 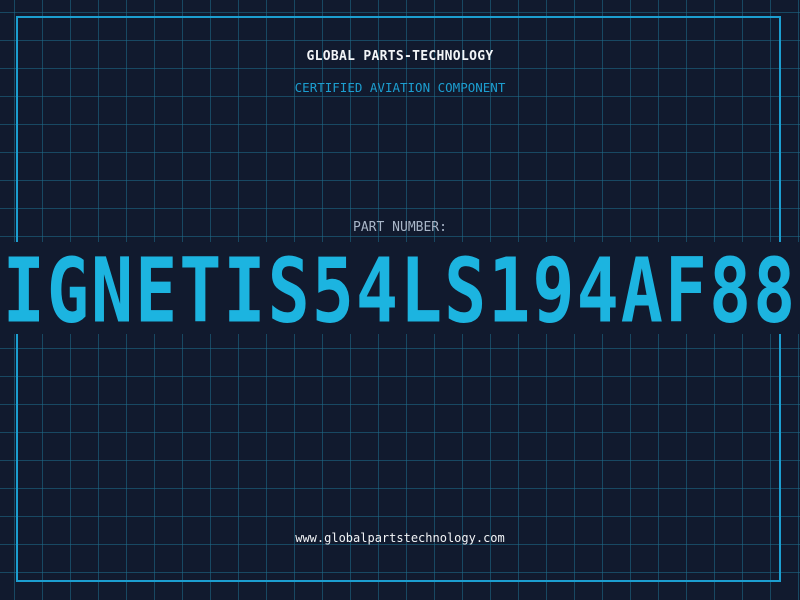 What do you see at coordinates (400, 56) in the screenshot?
I see `company-name: GLOBAL PARTS-TECHNOLOGY` at bounding box center [400, 56].